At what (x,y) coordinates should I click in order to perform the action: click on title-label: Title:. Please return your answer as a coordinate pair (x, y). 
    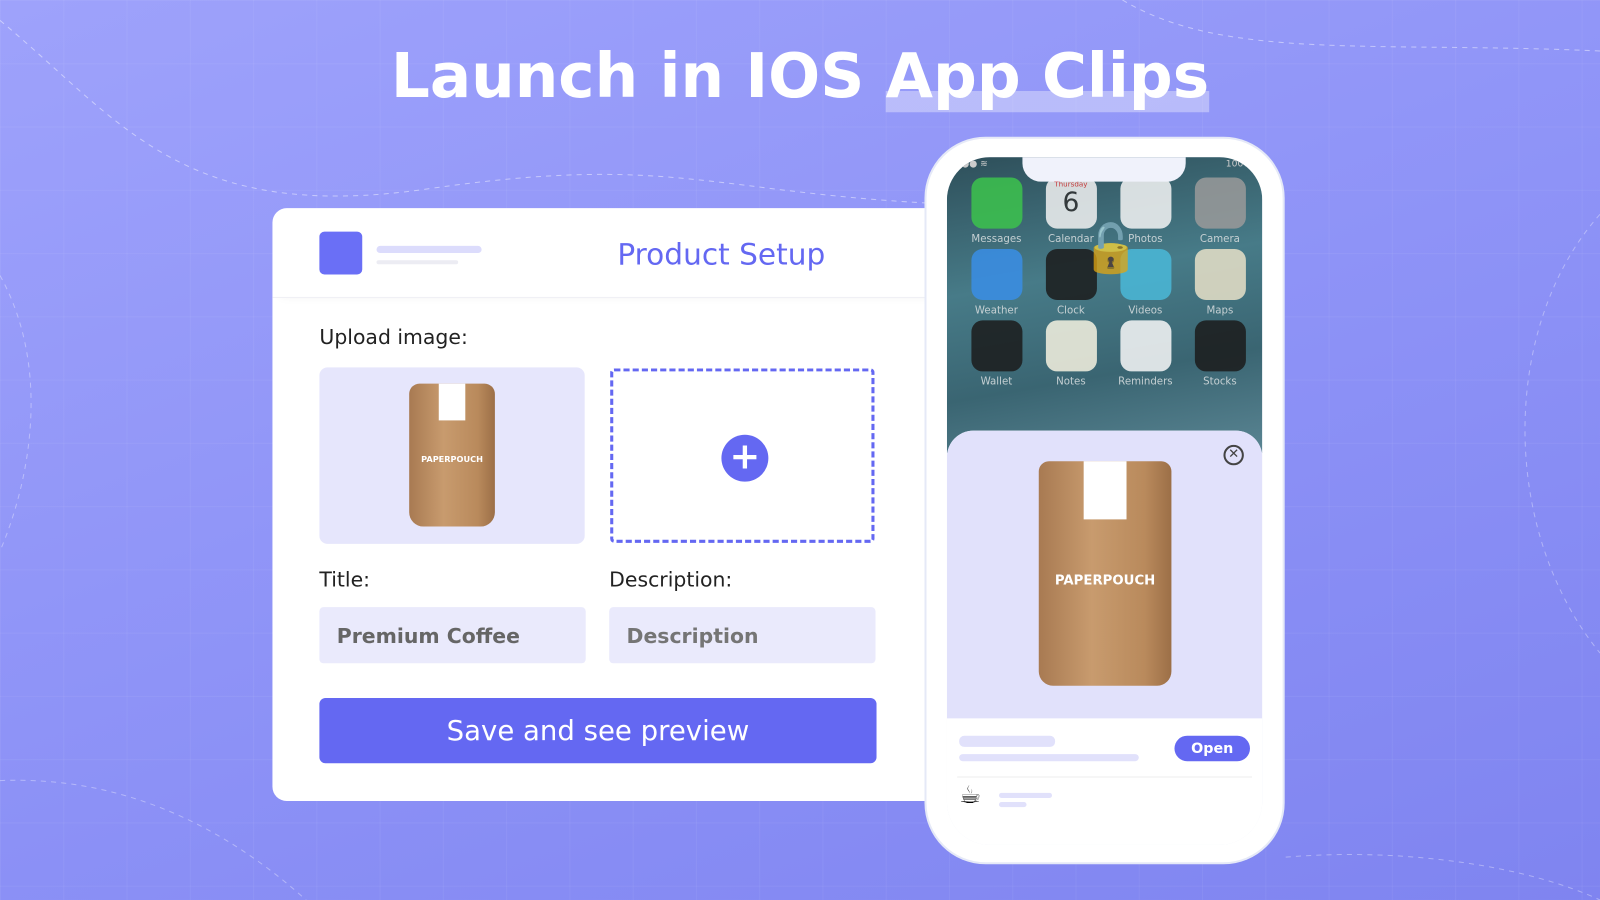
    Looking at the image, I should click on (345, 579).